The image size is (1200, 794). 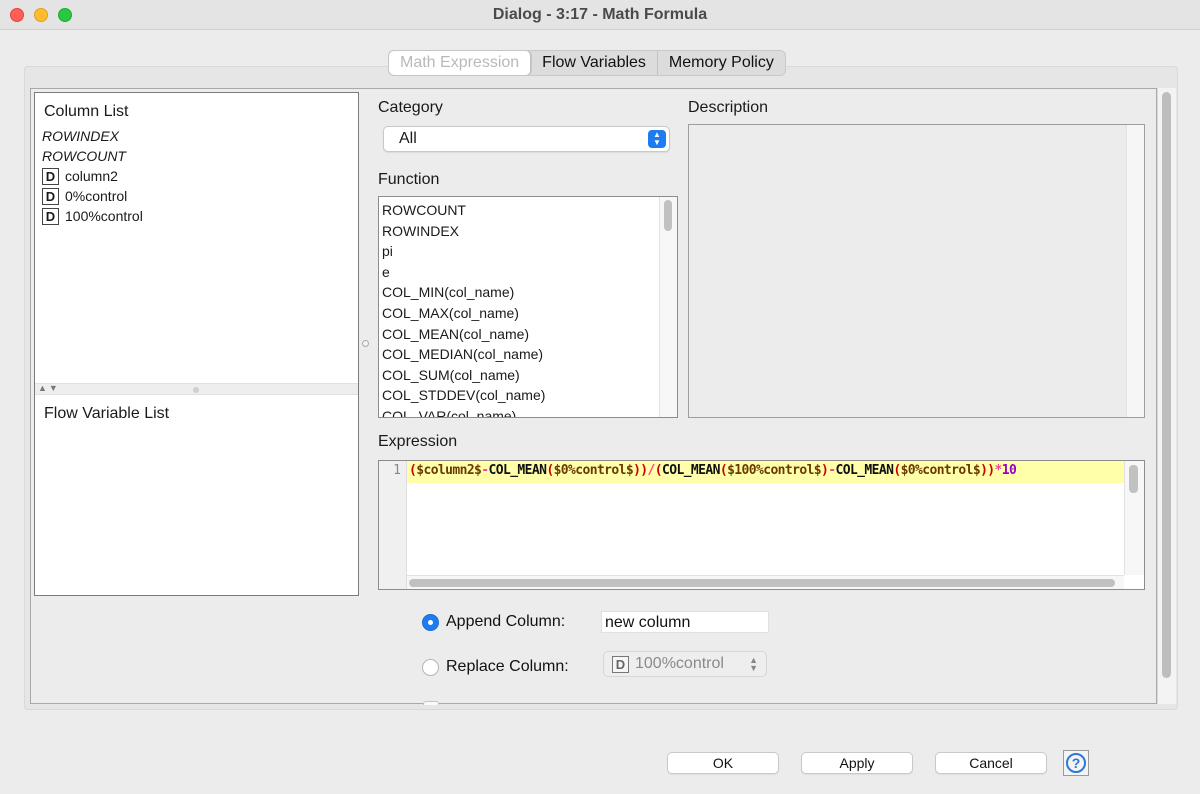 I want to click on function-item: COL_MEAN(col_name), so click(x=463, y=334).